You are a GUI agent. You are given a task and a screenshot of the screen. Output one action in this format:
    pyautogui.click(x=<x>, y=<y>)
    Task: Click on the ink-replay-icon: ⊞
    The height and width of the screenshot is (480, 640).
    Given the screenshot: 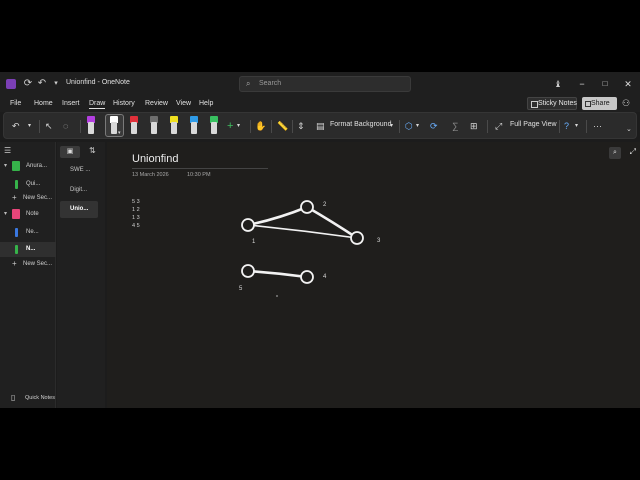 What is the action you would take?
    pyautogui.click(x=474, y=126)
    